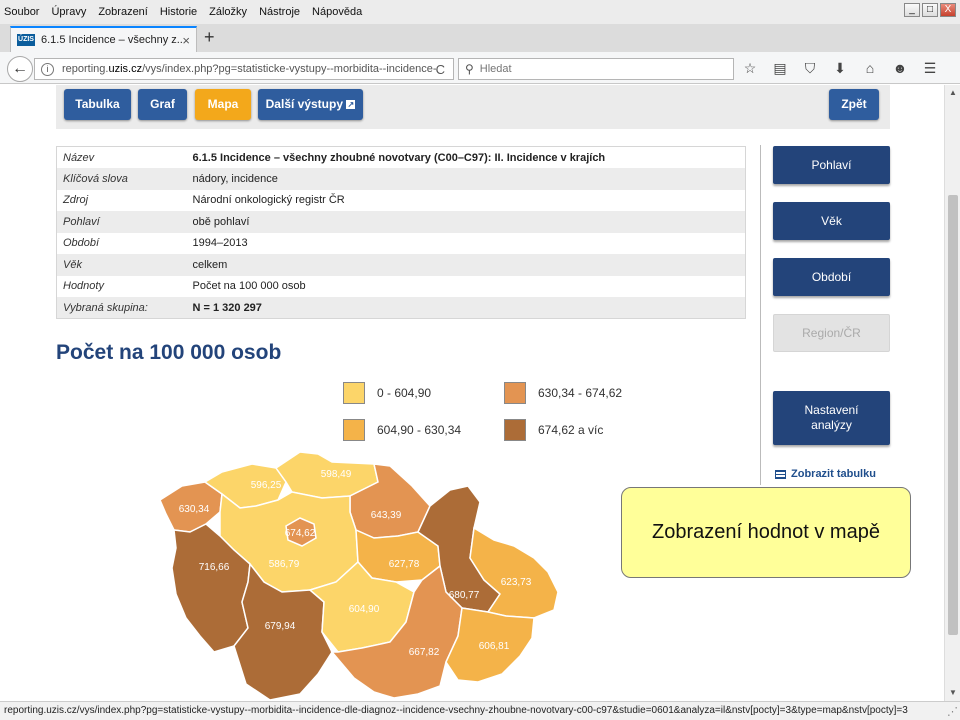  What do you see at coordinates (279, 12) in the screenshot?
I see `menu-nastroje: Nástroje` at bounding box center [279, 12].